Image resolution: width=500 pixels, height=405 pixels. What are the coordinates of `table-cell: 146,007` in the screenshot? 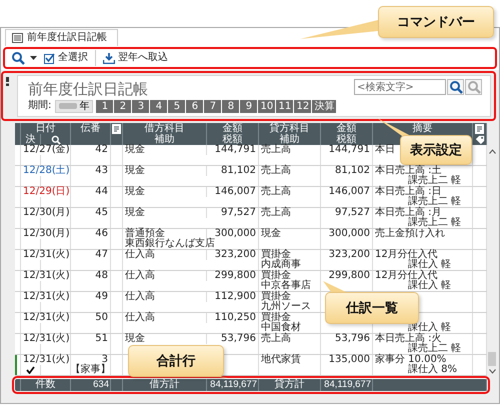 It's located at (347, 192).